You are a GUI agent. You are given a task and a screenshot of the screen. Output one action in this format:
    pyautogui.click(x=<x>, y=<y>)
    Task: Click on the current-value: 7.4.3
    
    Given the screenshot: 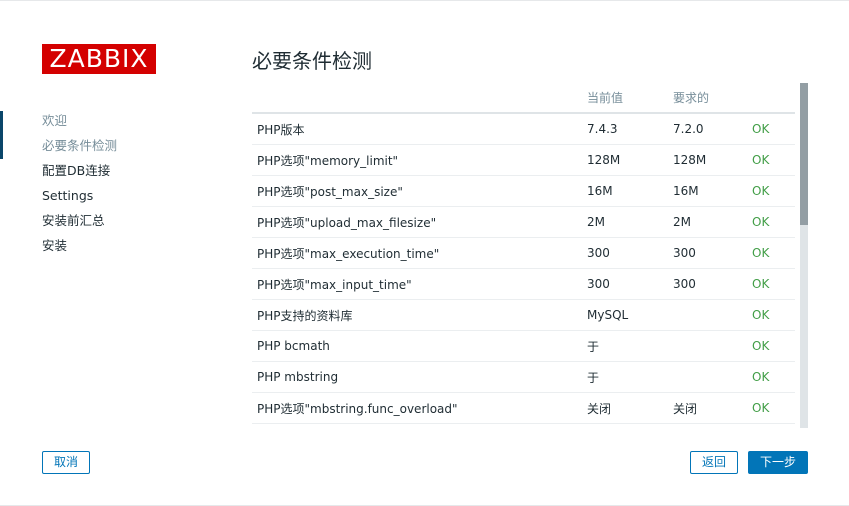 What is the action you would take?
    pyautogui.click(x=630, y=129)
    